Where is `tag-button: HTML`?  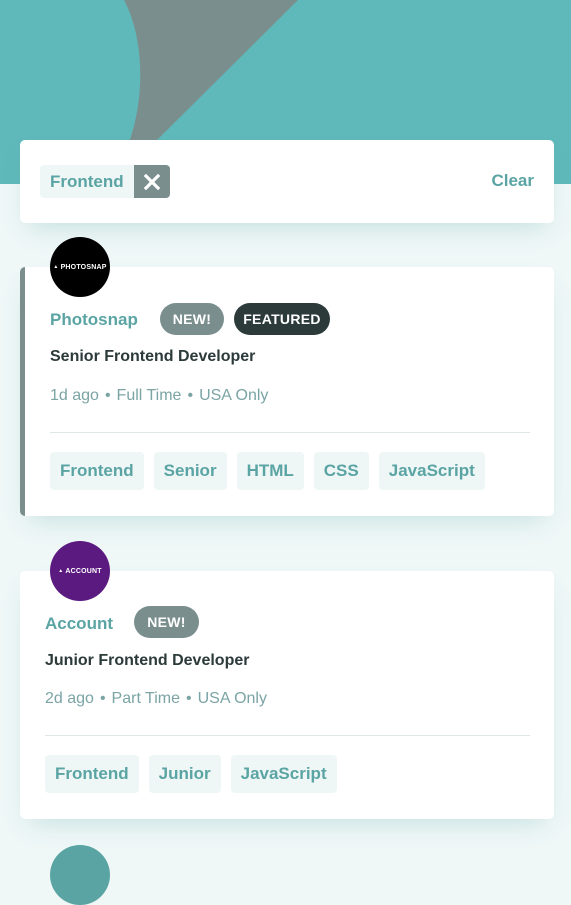
tag-button: HTML is located at coordinates (270, 471).